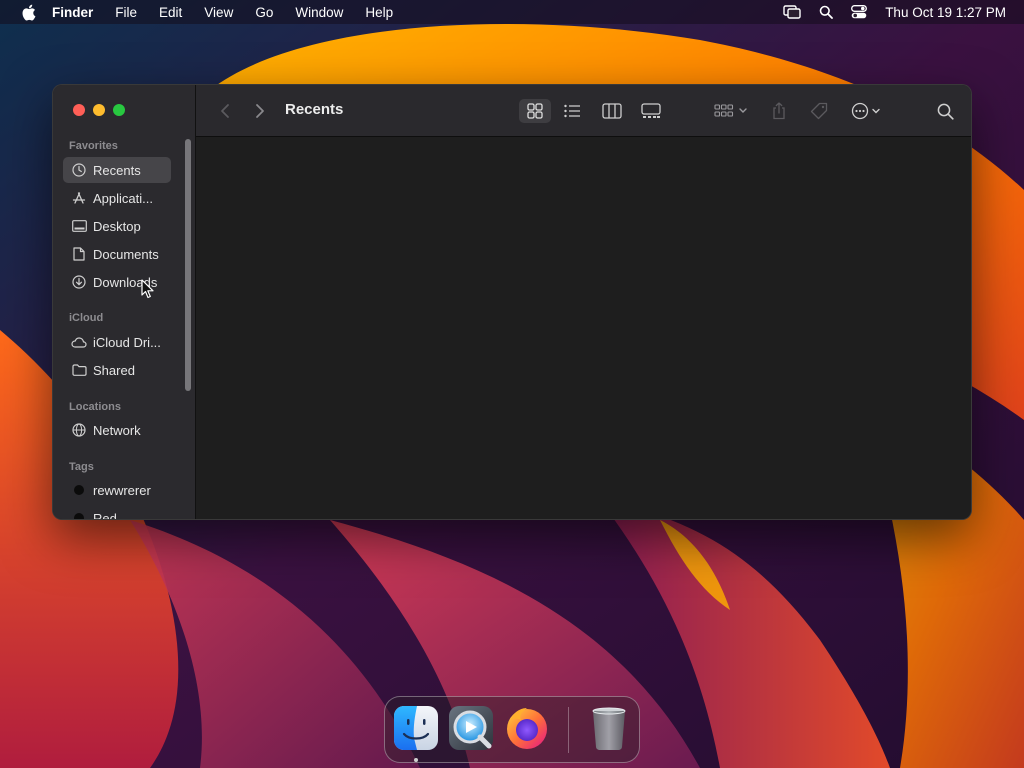 This screenshot has height=768, width=1024. Describe the element at coordinates (819, 111) in the screenshot. I see `tag-icon` at that location.